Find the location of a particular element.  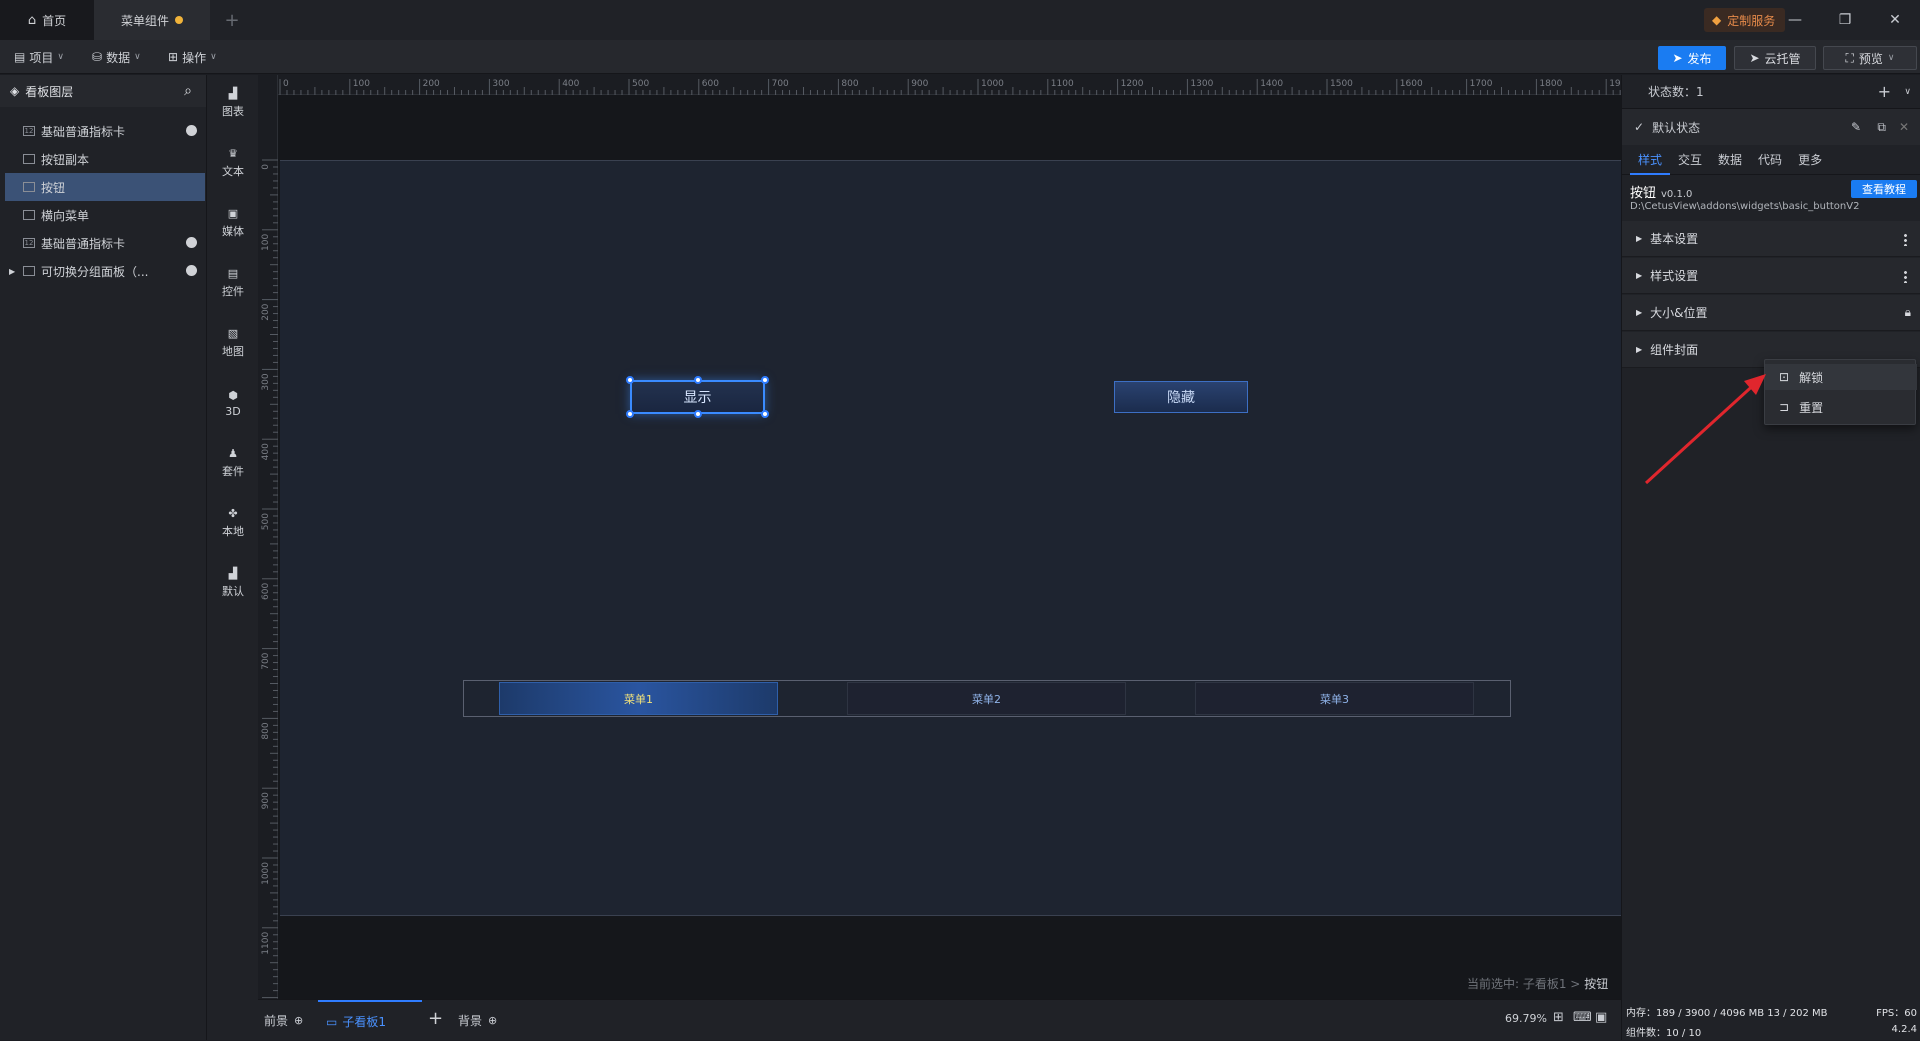

cloud-host-button: ➤ 云托管 is located at coordinates (1775, 58).